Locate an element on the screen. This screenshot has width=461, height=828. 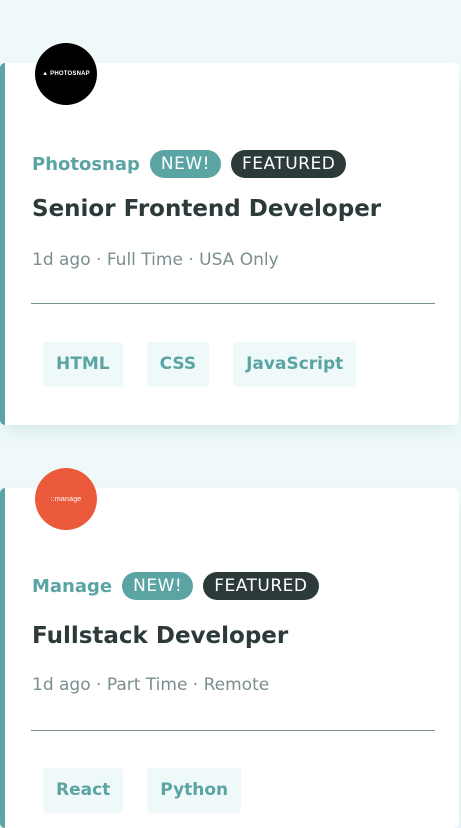
company-logo: ▲ PHOTOSNAP is located at coordinates (66, 74).